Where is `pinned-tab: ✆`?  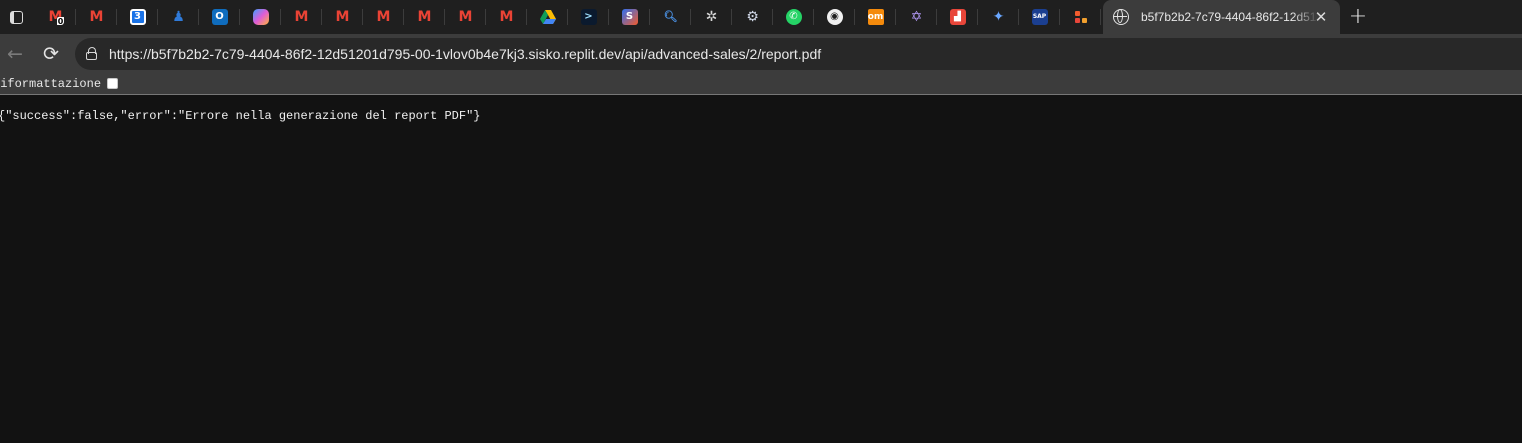
pinned-tab: ✆ is located at coordinates (793, 17).